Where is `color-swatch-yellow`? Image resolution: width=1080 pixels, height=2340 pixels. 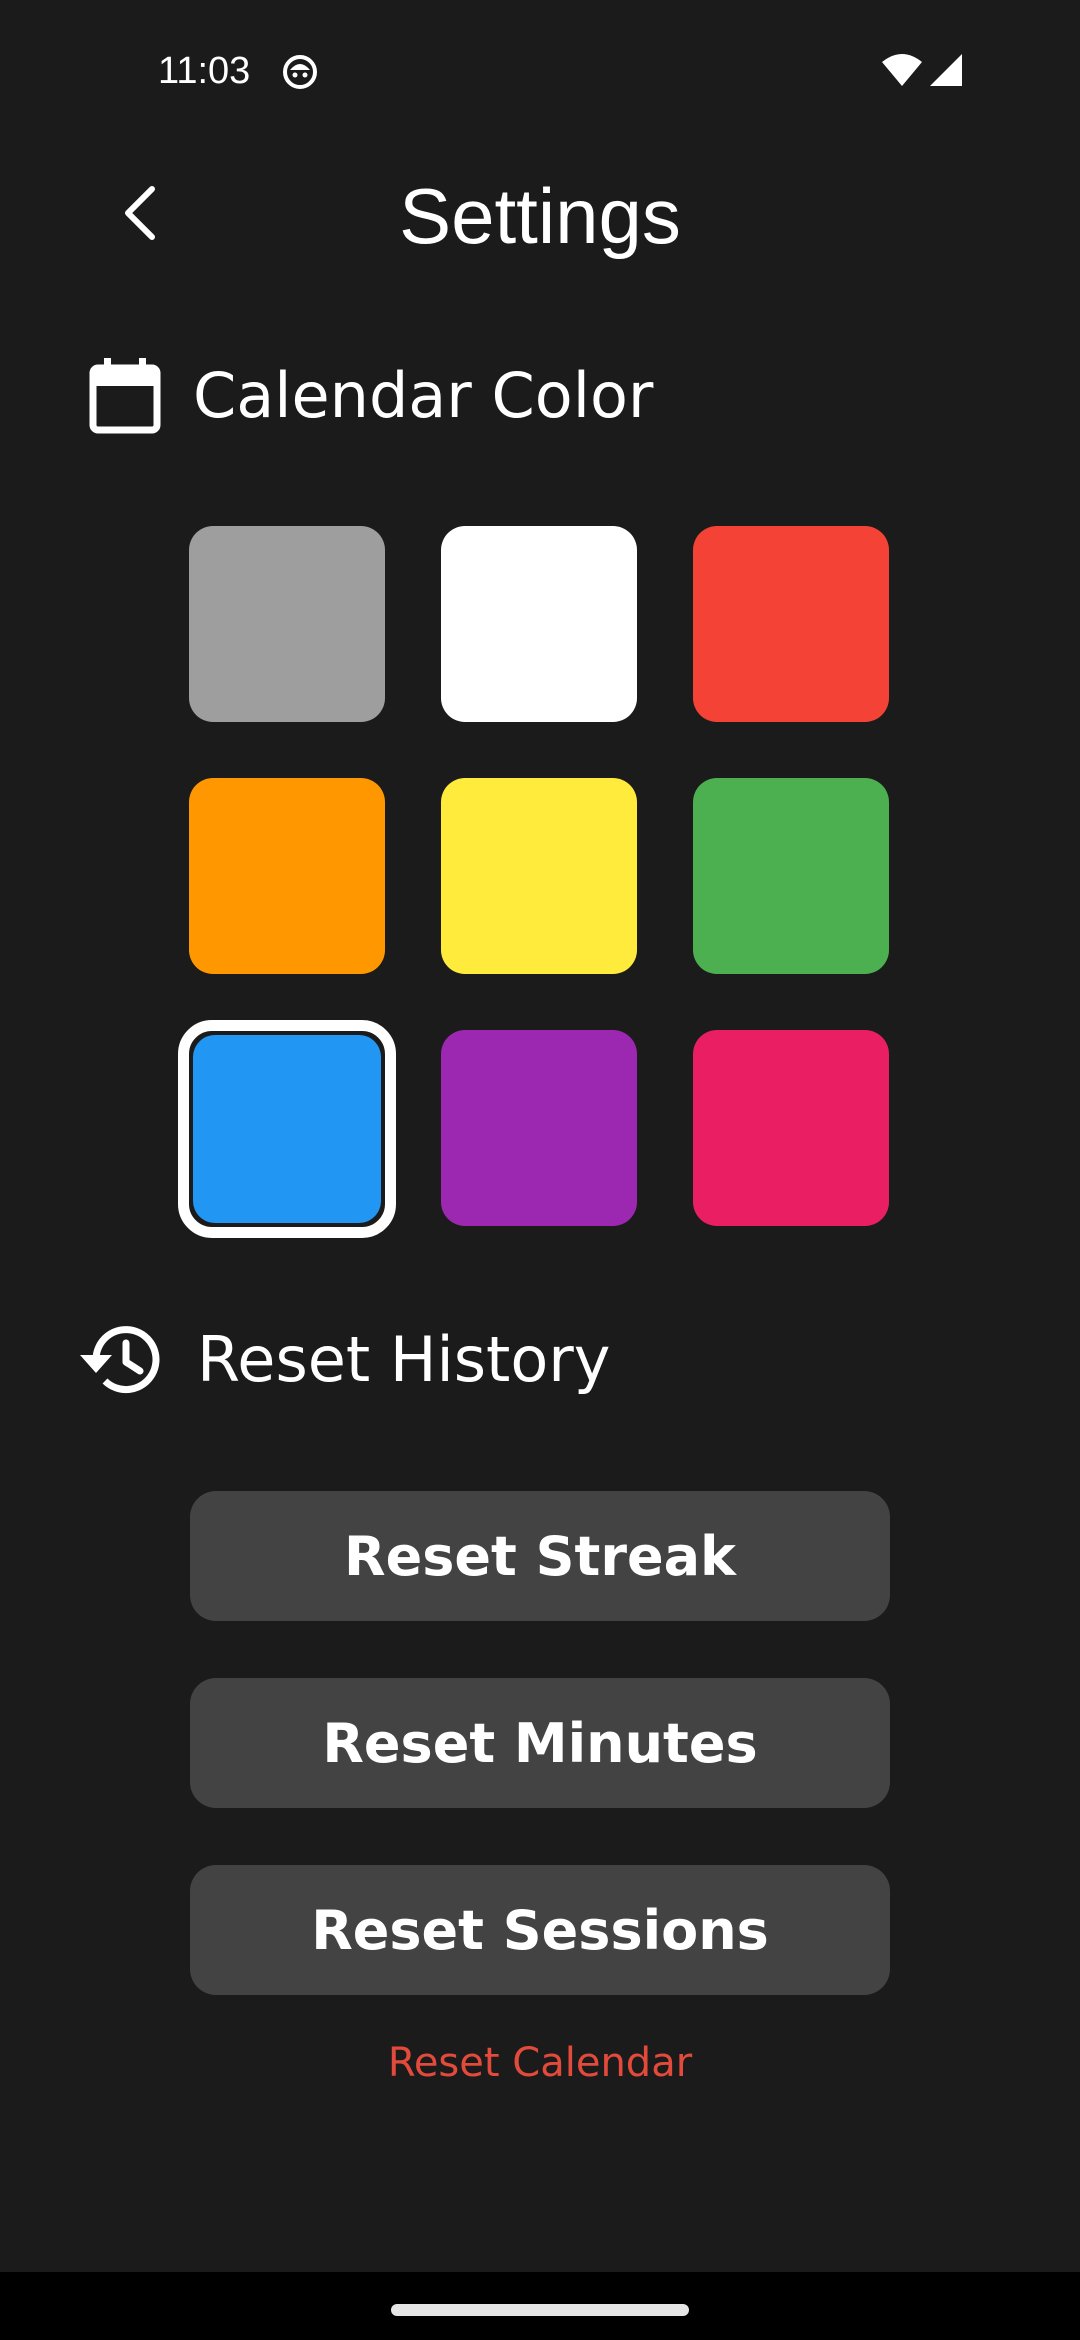
color-swatch-yellow is located at coordinates (539, 876).